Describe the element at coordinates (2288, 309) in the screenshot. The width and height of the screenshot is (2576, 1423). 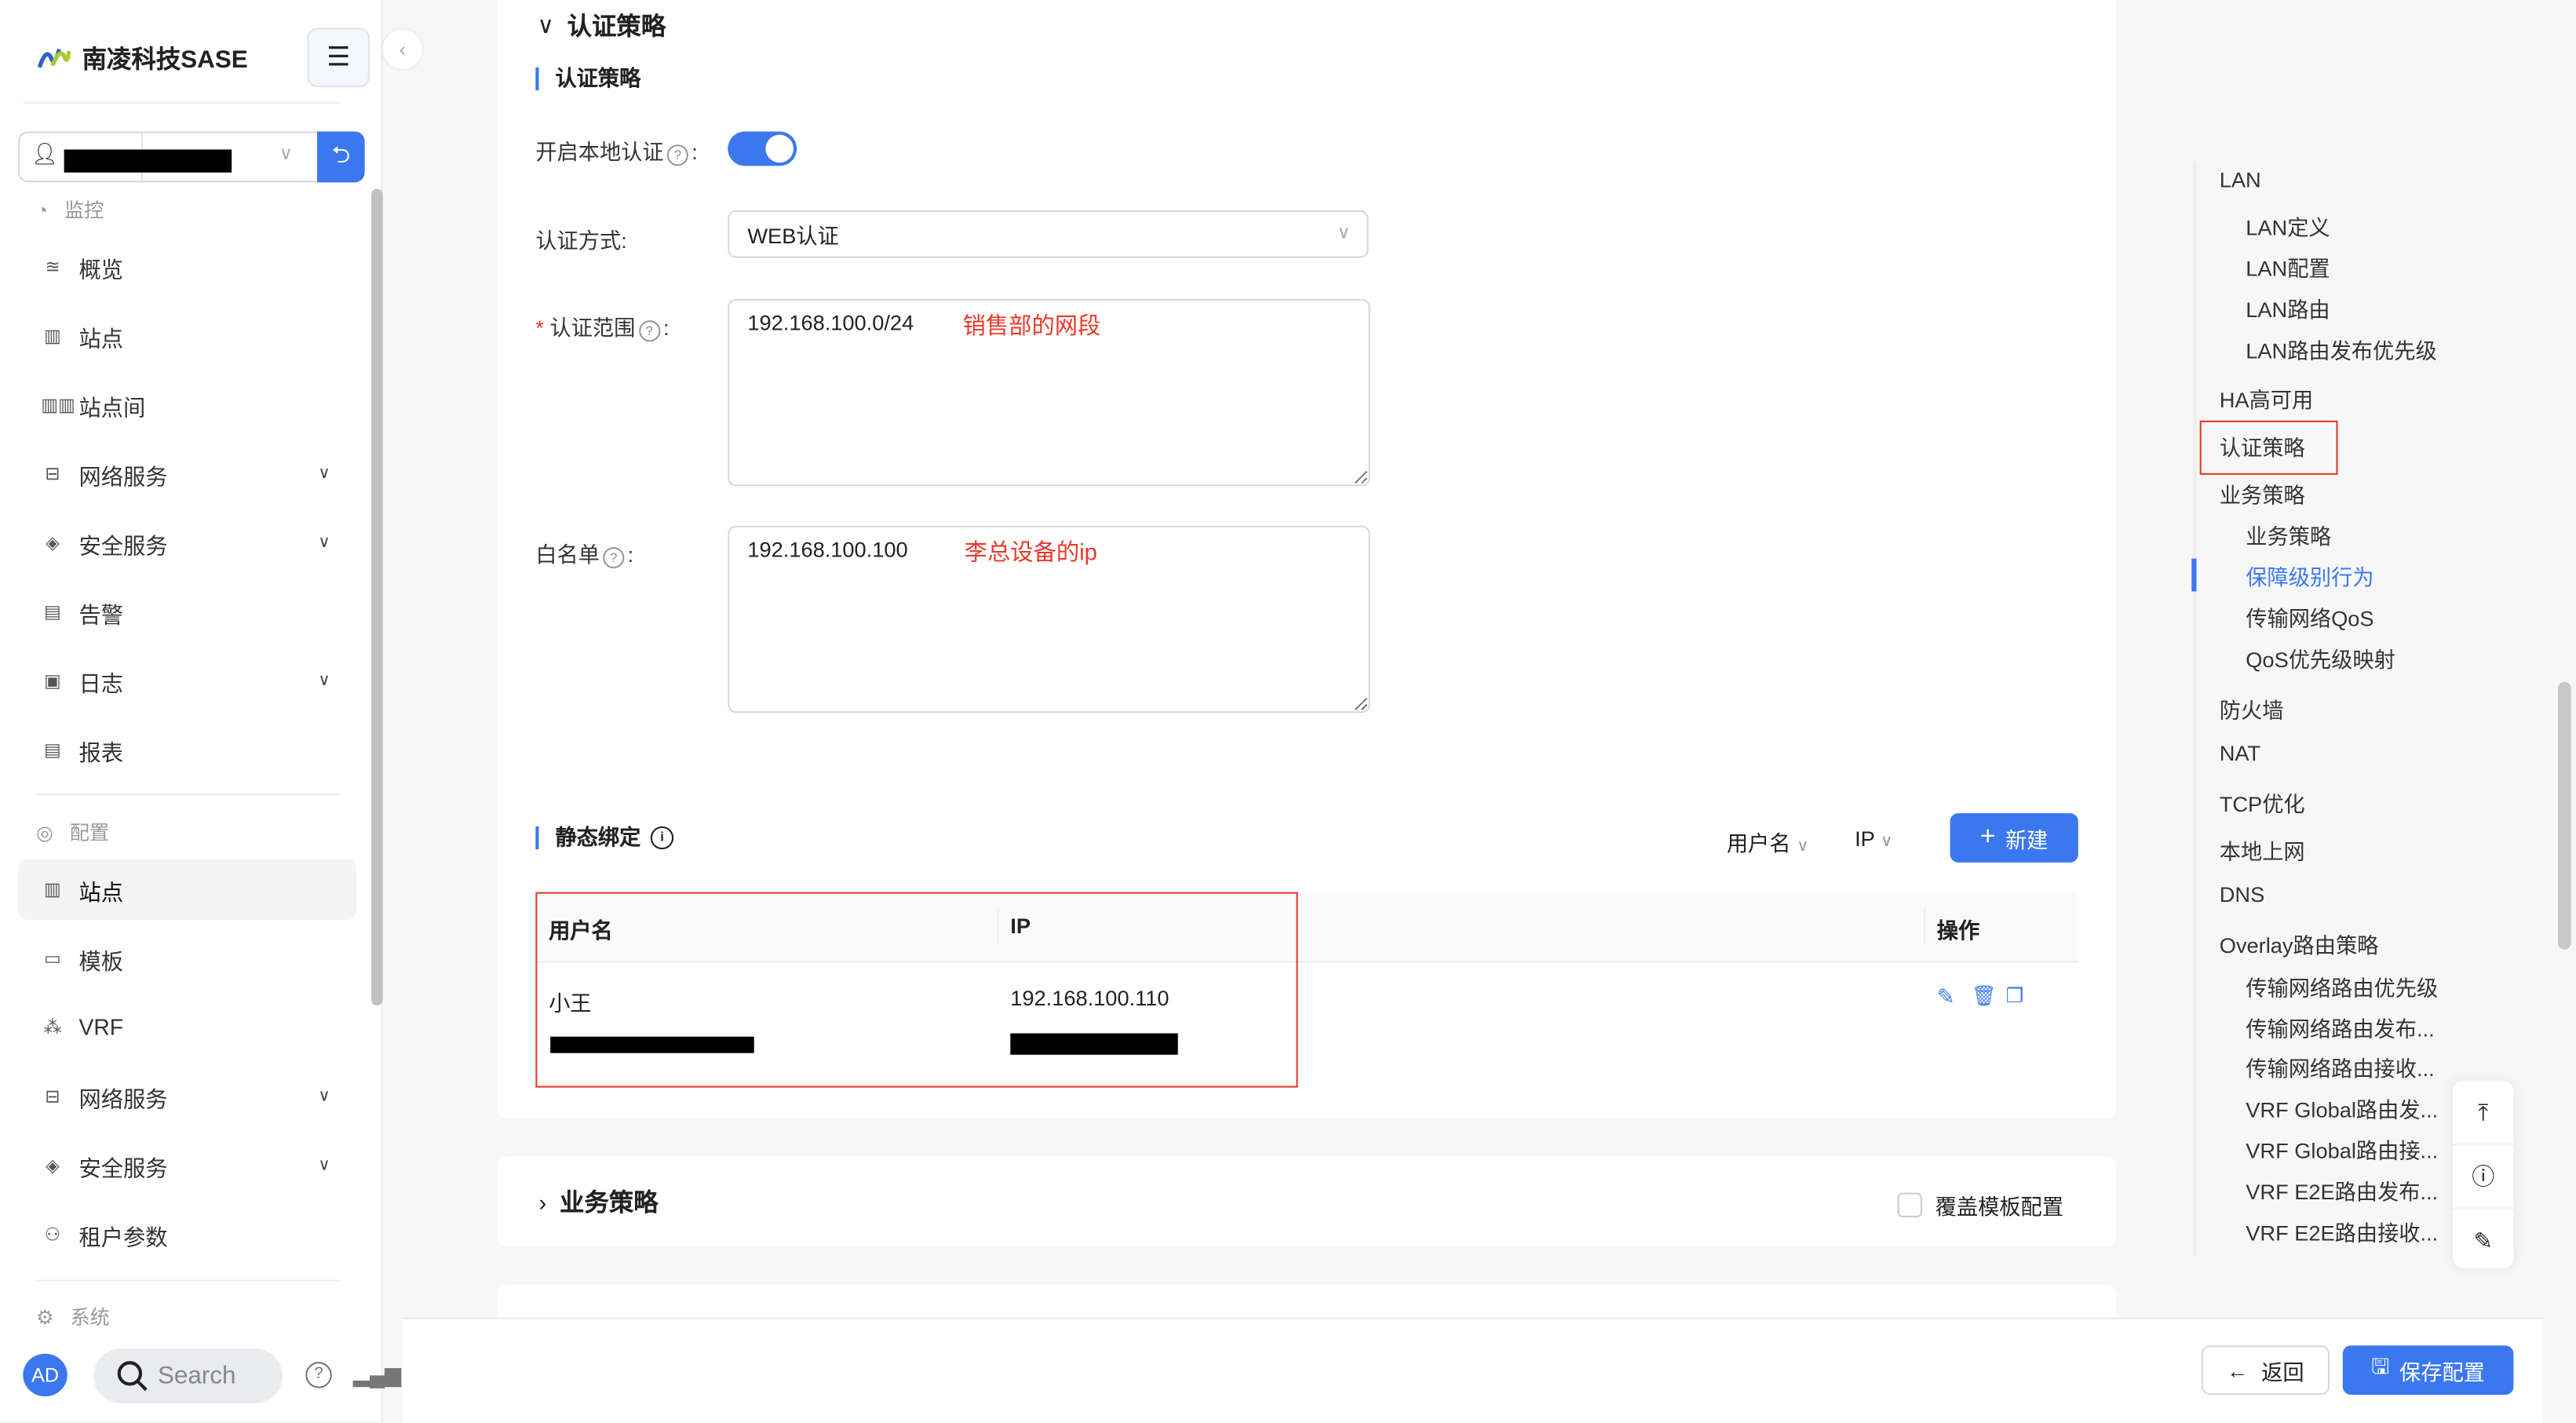
I see `anchor-nav-item: LAN路由` at that location.